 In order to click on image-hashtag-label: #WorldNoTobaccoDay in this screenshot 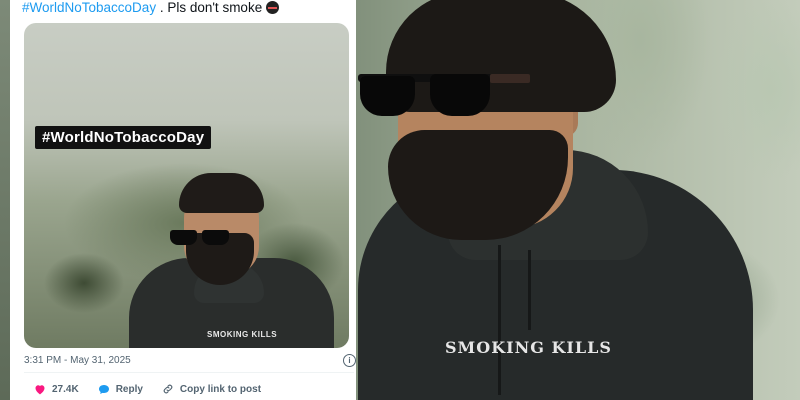, I will do `click(123, 137)`.